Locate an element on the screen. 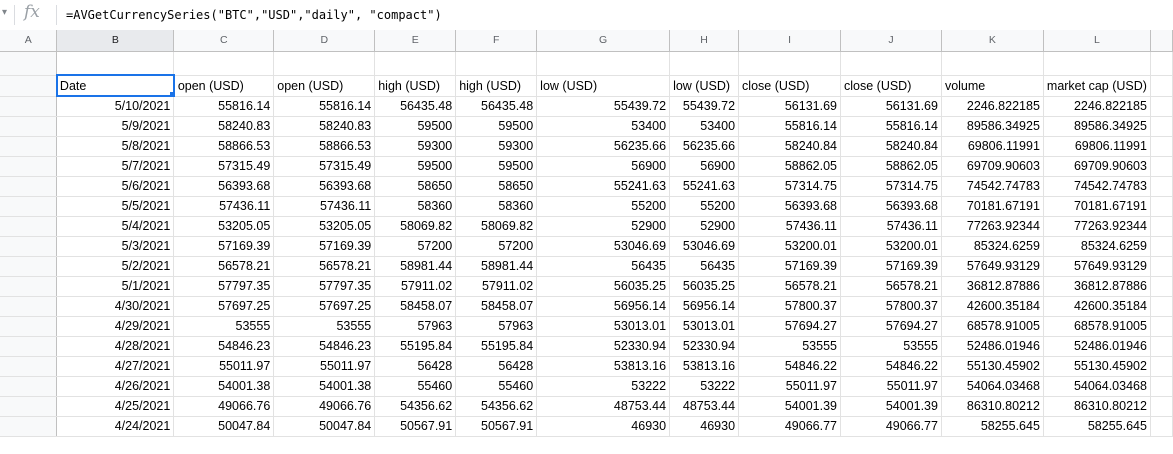 The width and height of the screenshot is (1173, 454). value-cell: 54001.39 is located at coordinates (891, 406).